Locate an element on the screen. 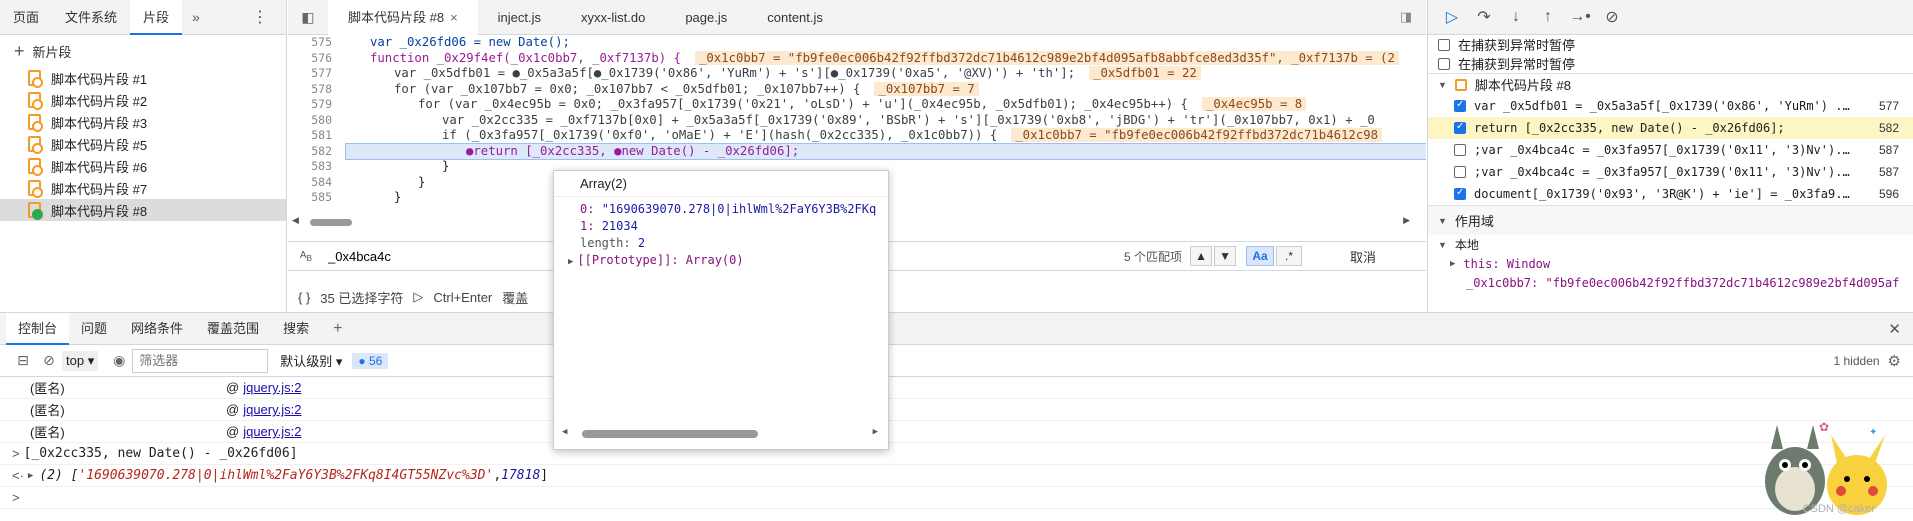  deactivate-breakpoints-icon: ⊘ is located at coordinates (1612, 17).